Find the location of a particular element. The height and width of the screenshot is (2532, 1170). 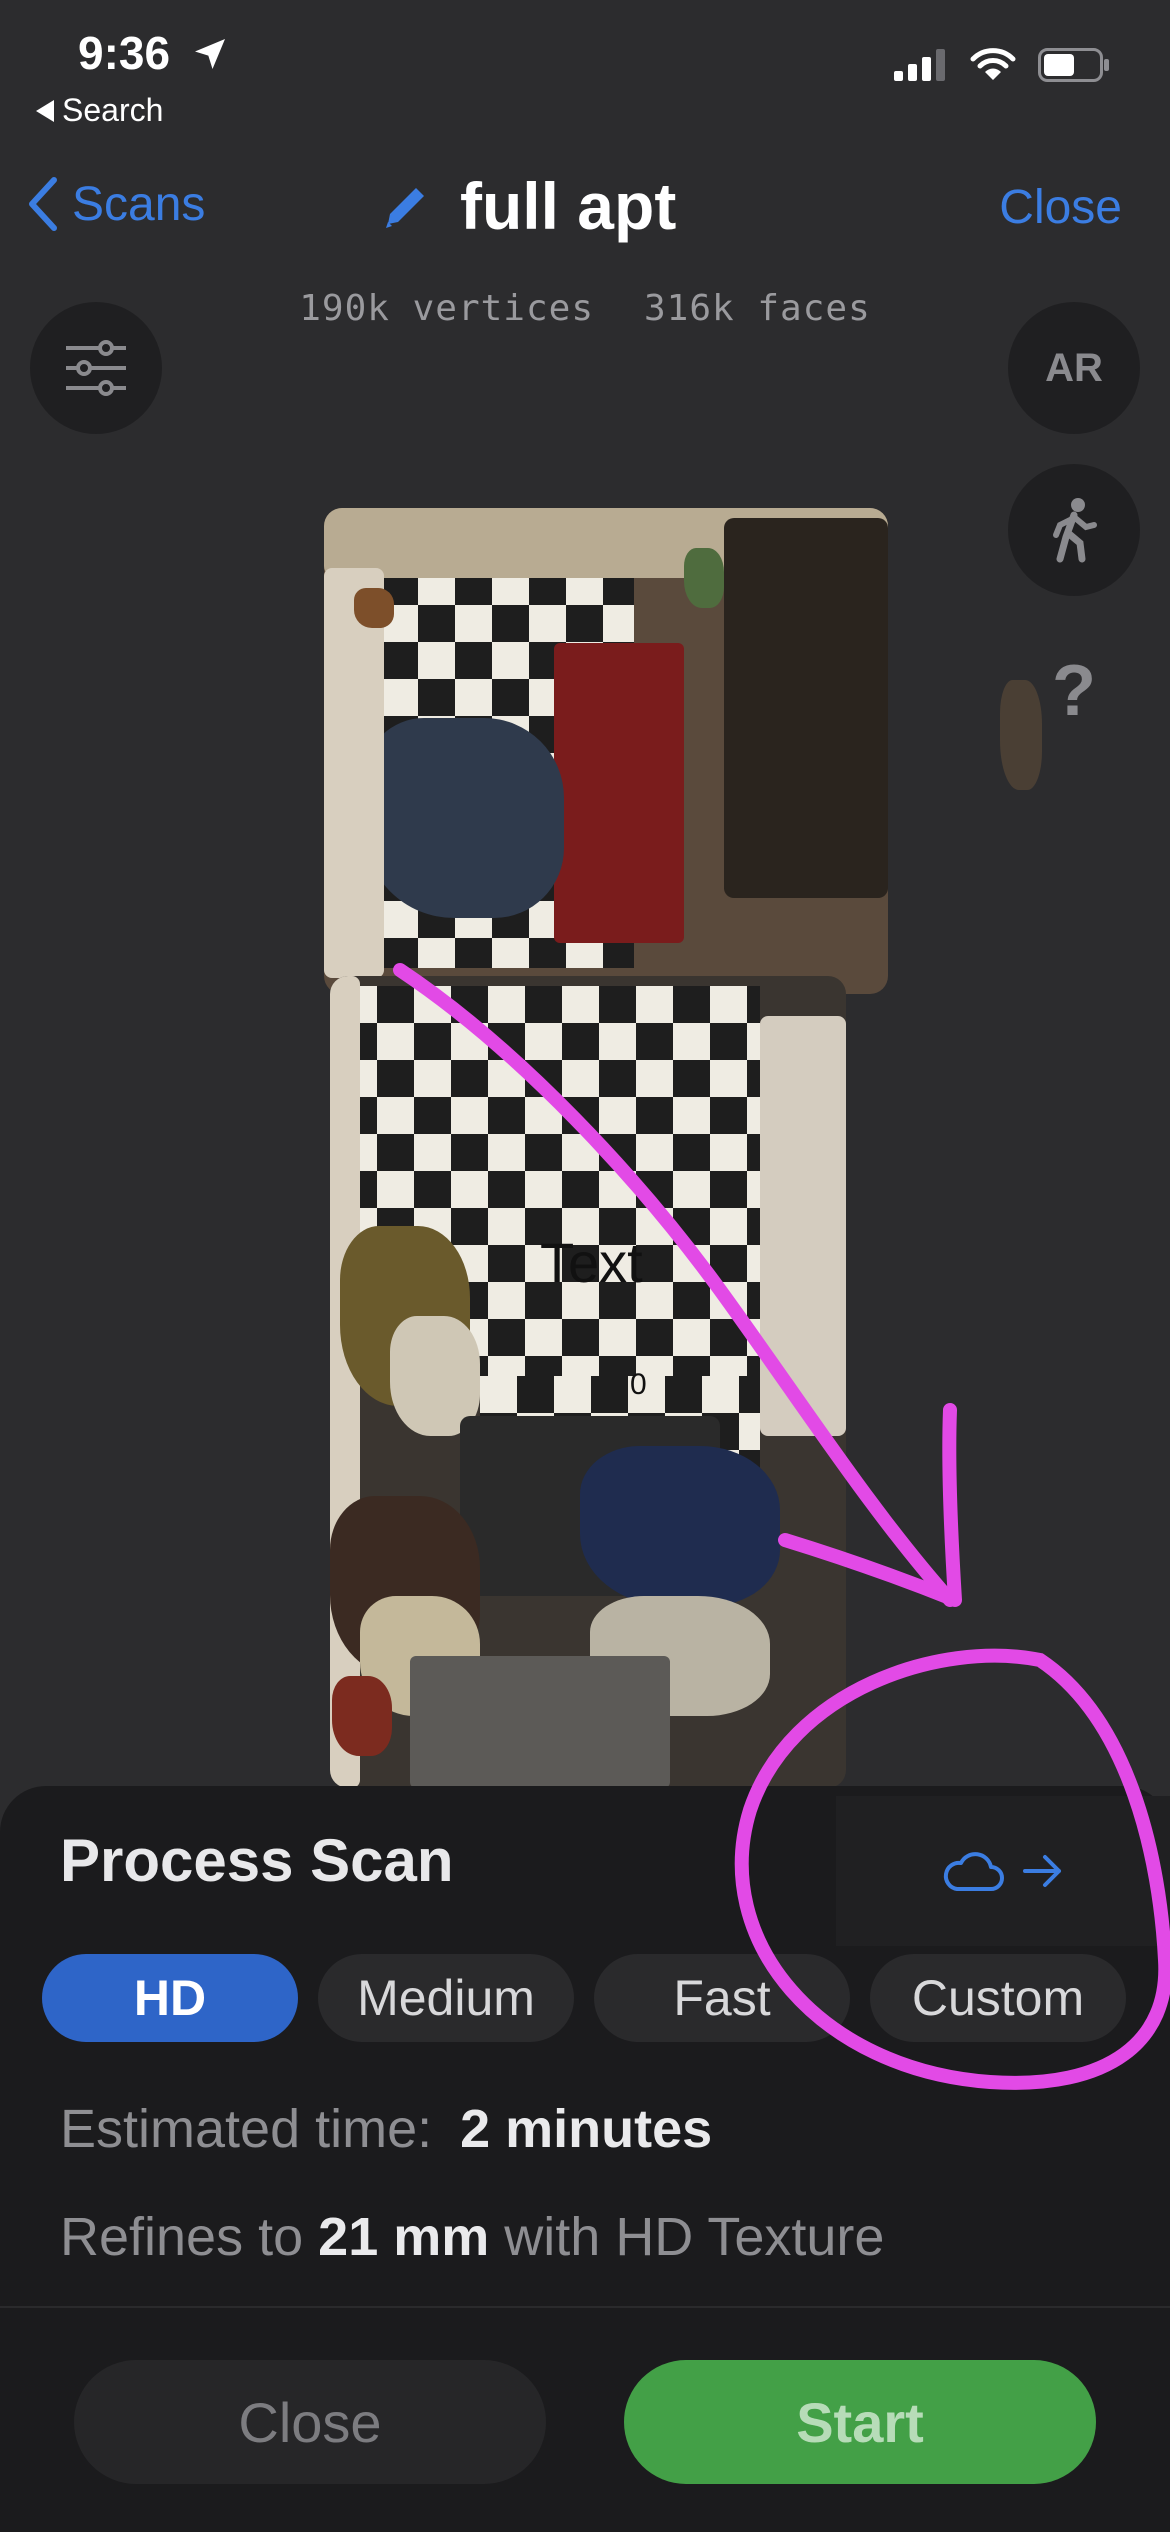

segment-medium: Medium is located at coordinates (446, 1998).